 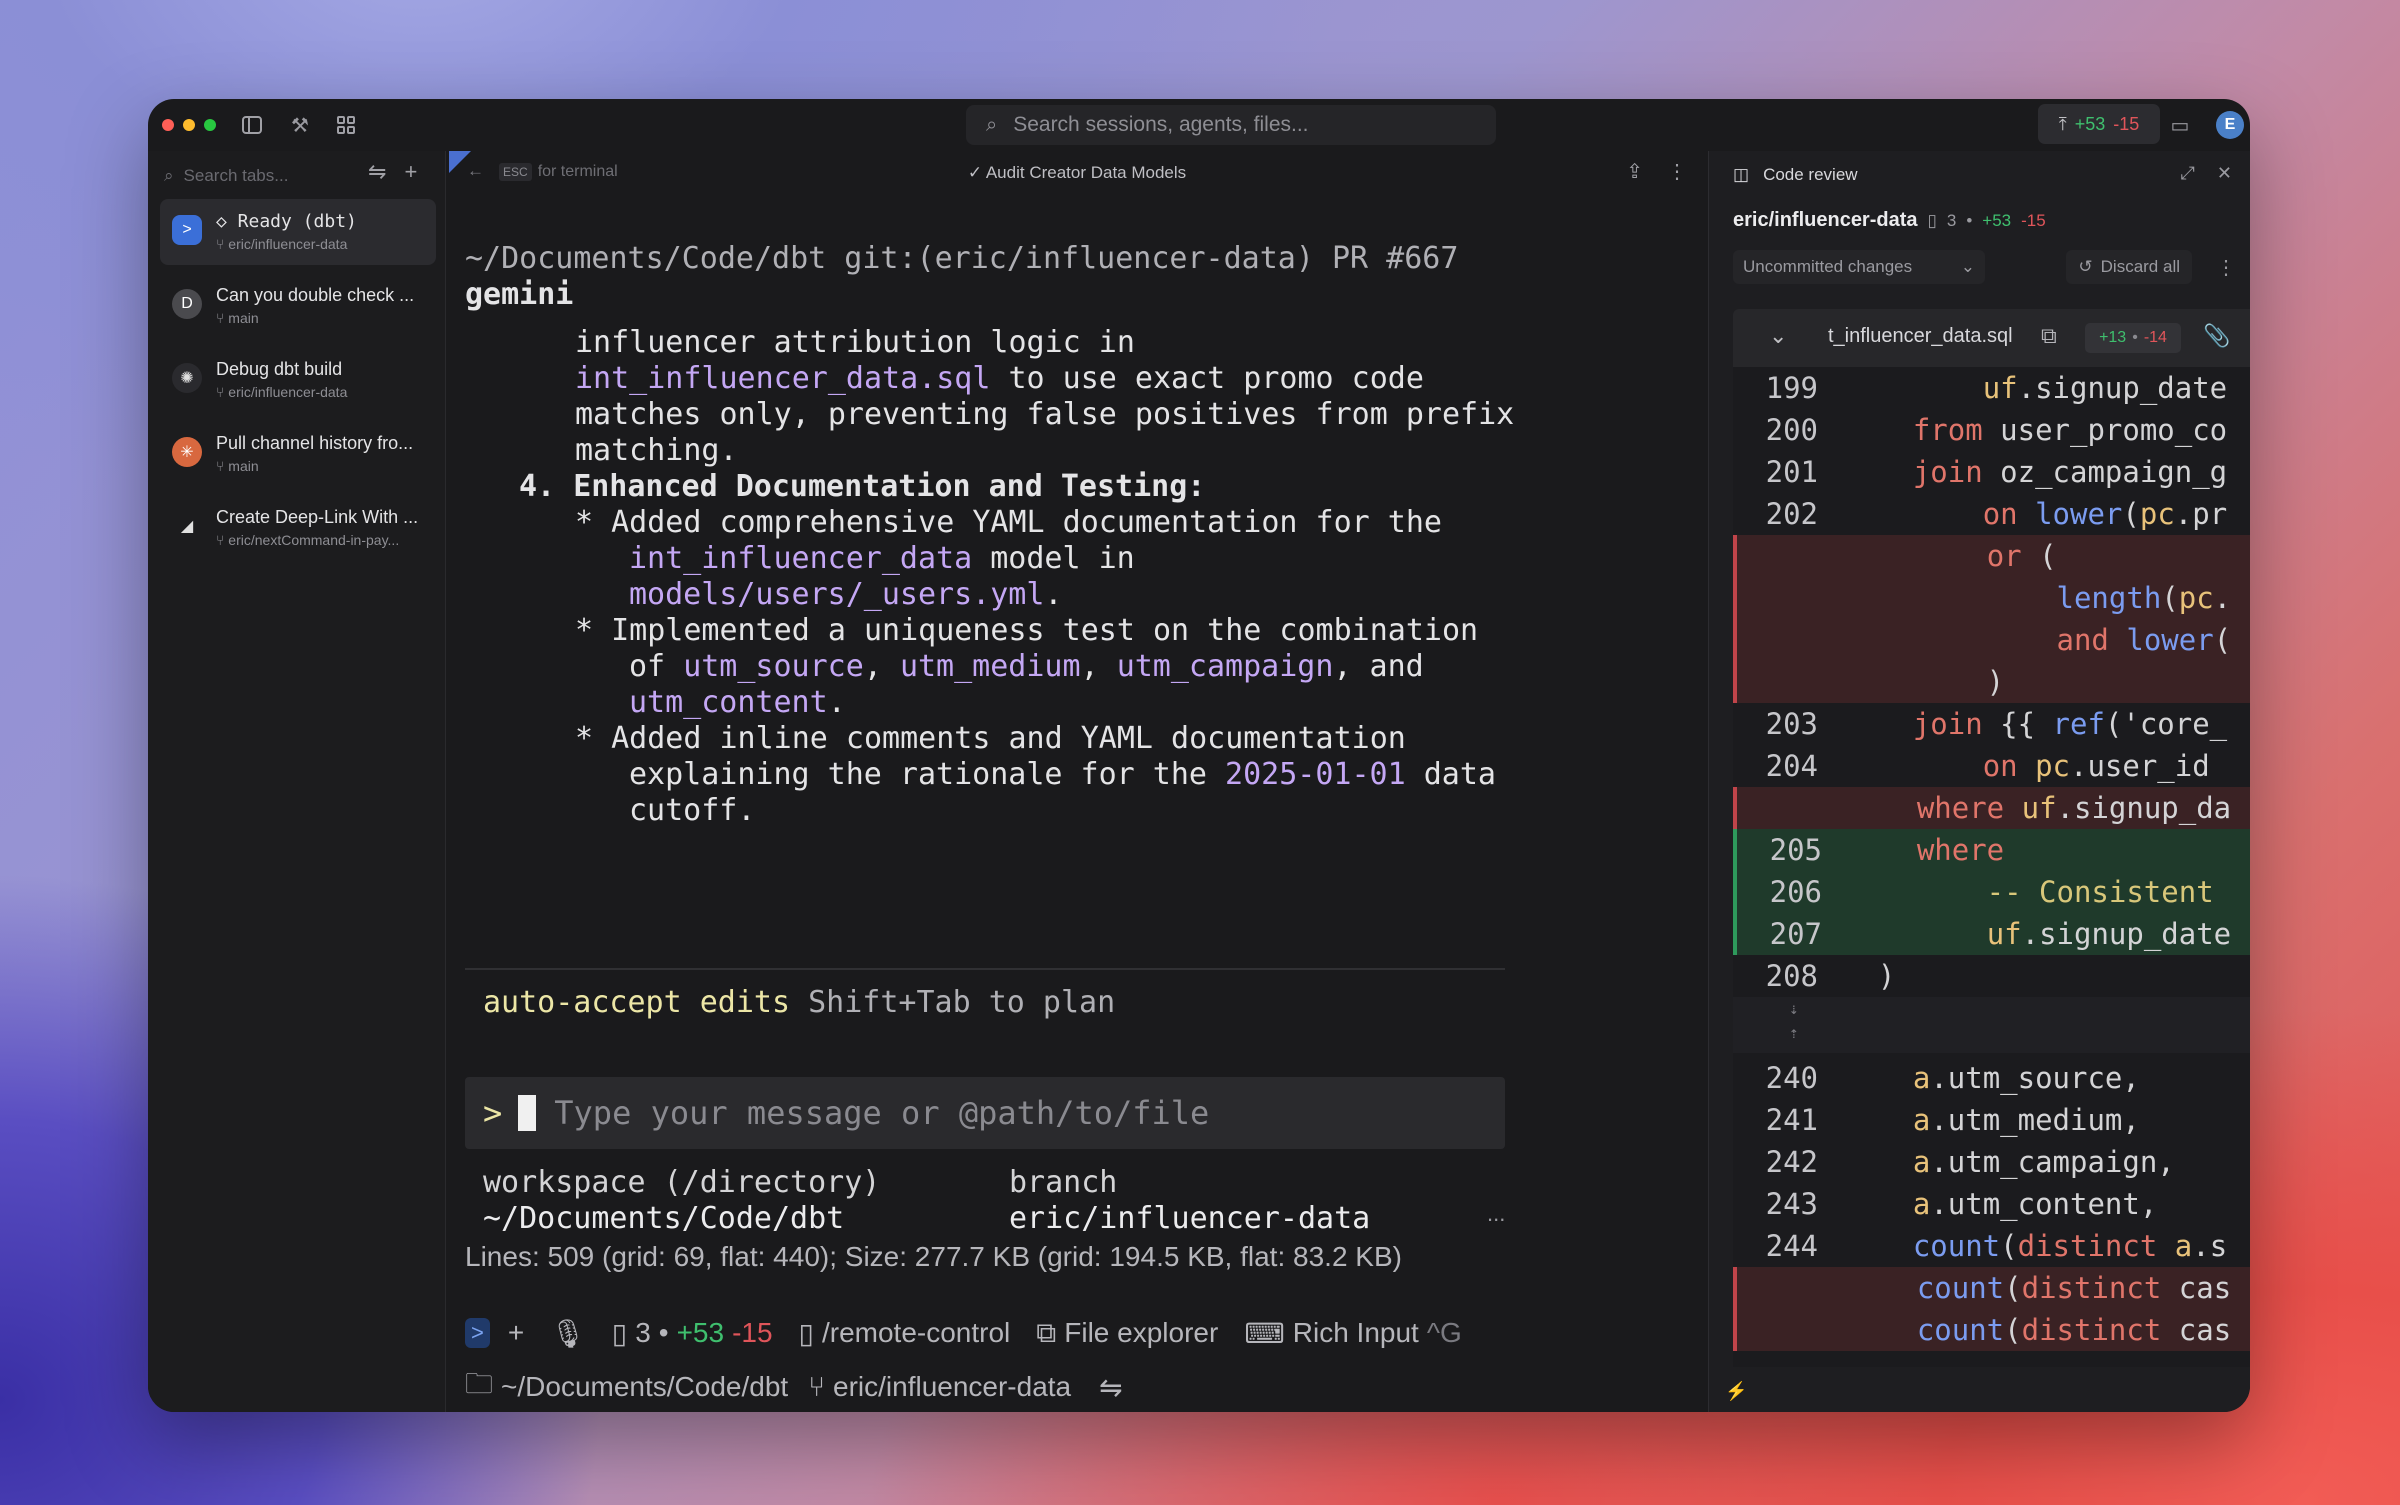 What do you see at coordinates (298, 232) in the screenshot?
I see `sidebar-item-ready-dbt: > ◇ Ready (dbt) ⑂ eric/influencer-data` at bounding box center [298, 232].